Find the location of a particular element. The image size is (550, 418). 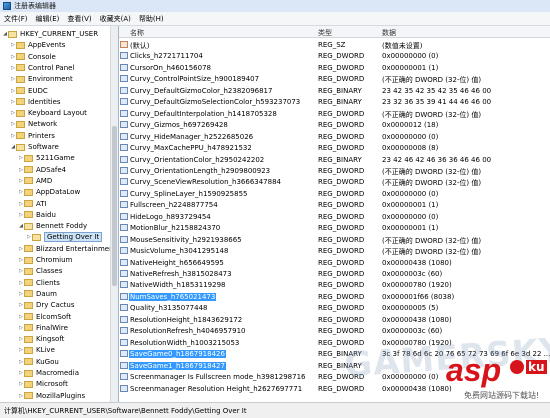

column-data-header: 数据 is located at coordinates (389, 33).